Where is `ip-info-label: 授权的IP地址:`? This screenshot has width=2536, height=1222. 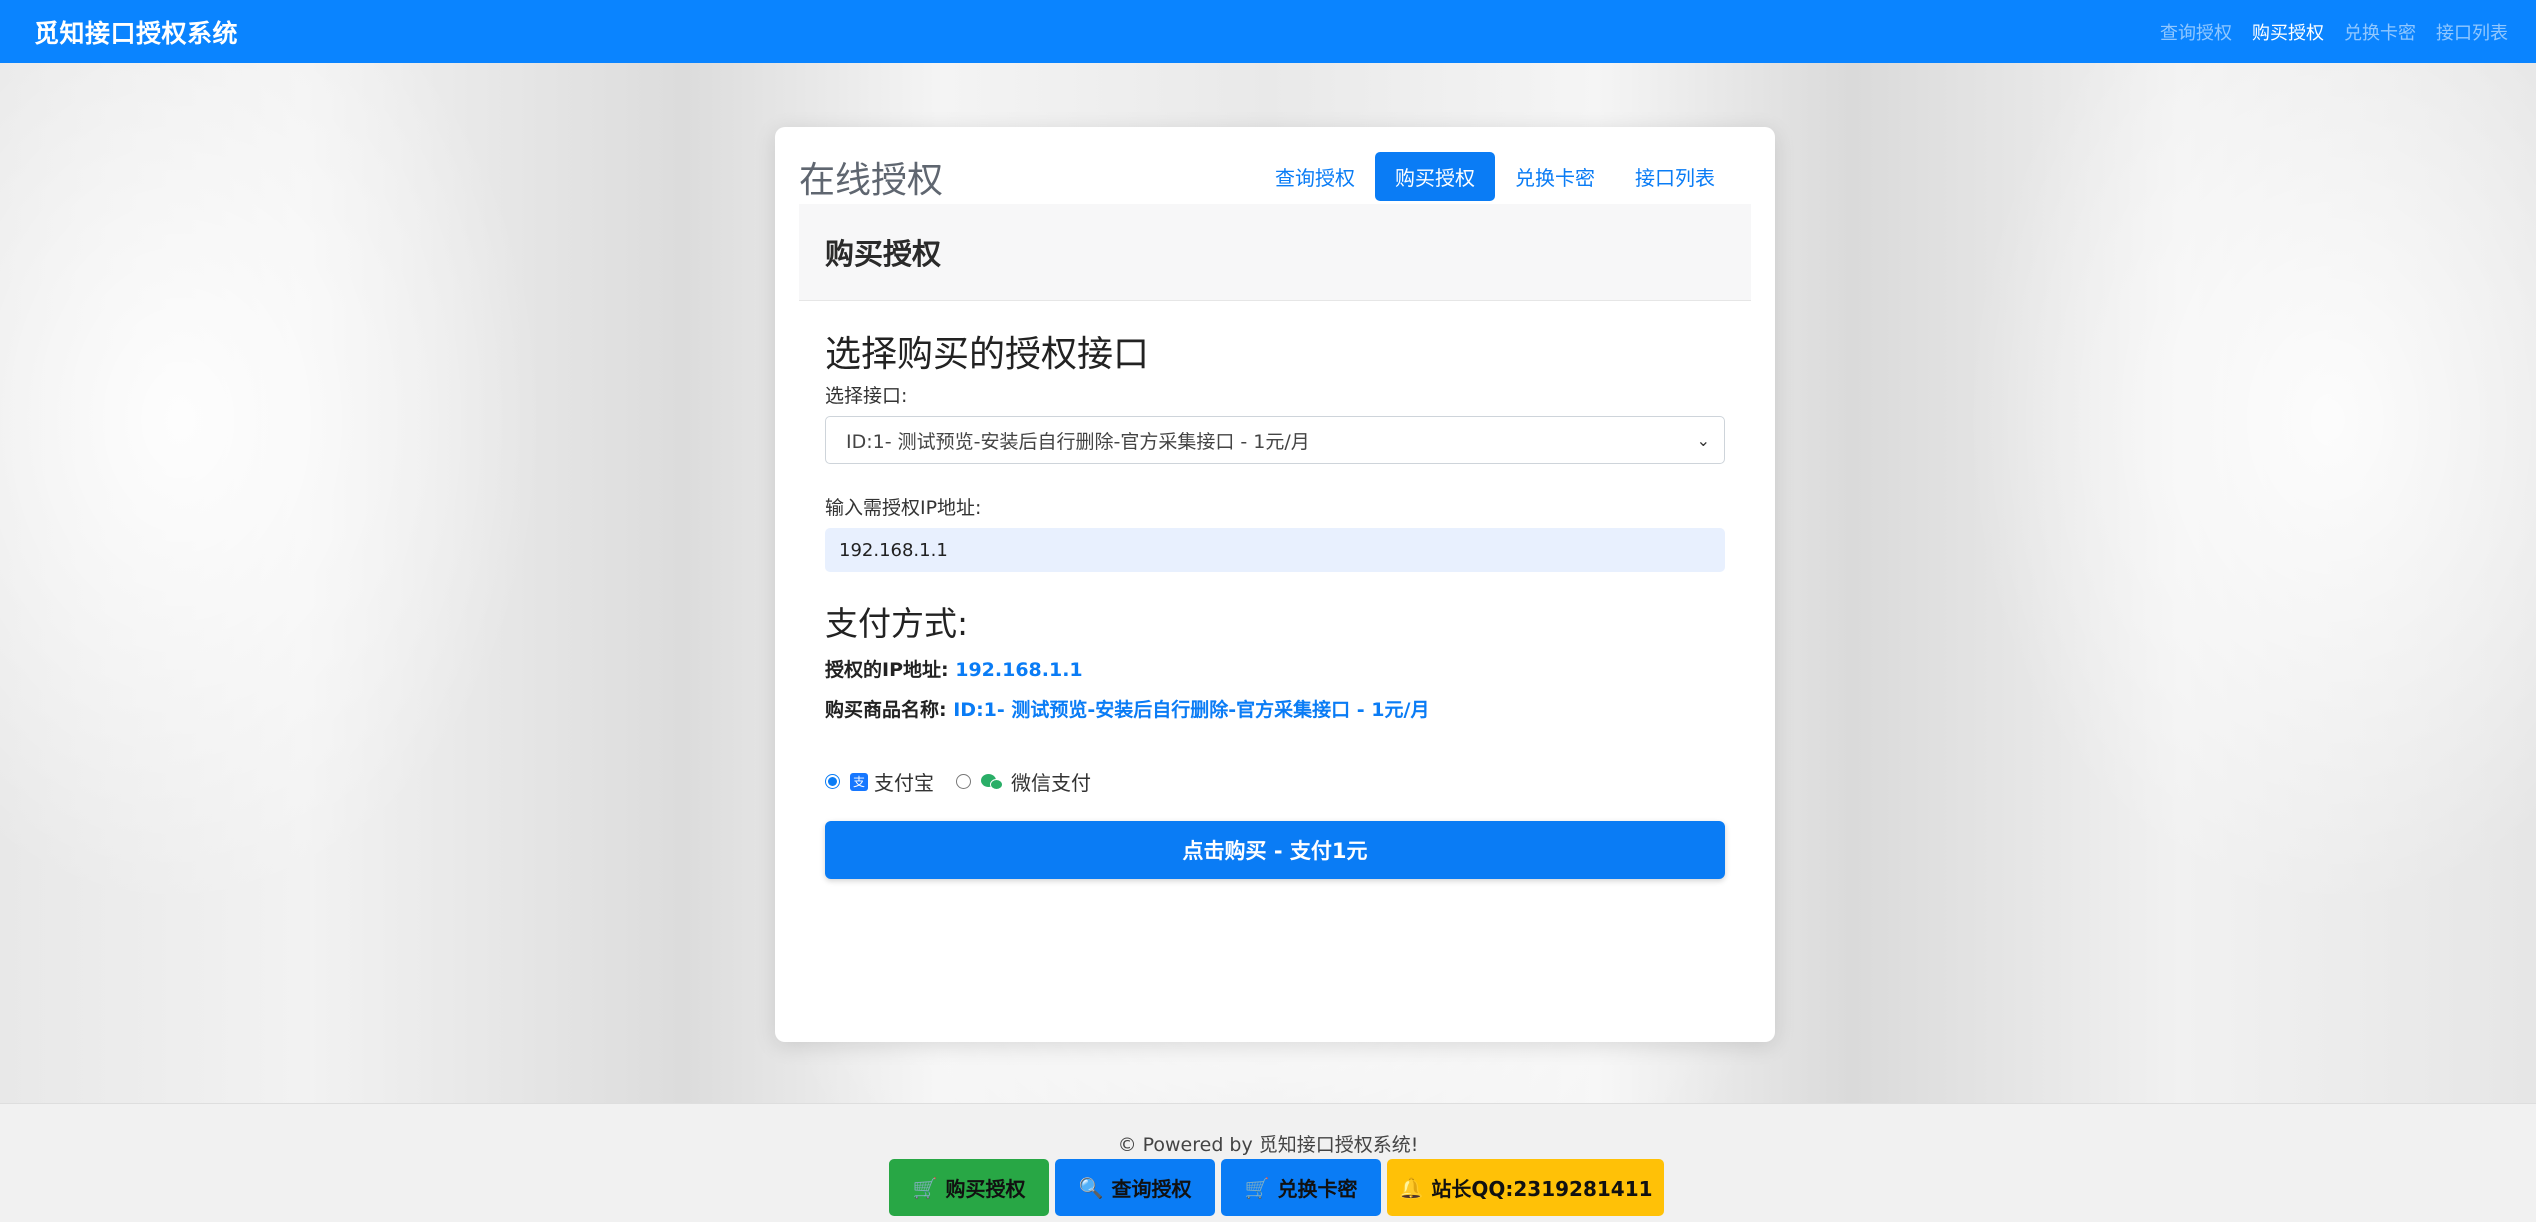 ip-info-label: 授权的IP地址: is located at coordinates (887, 670).